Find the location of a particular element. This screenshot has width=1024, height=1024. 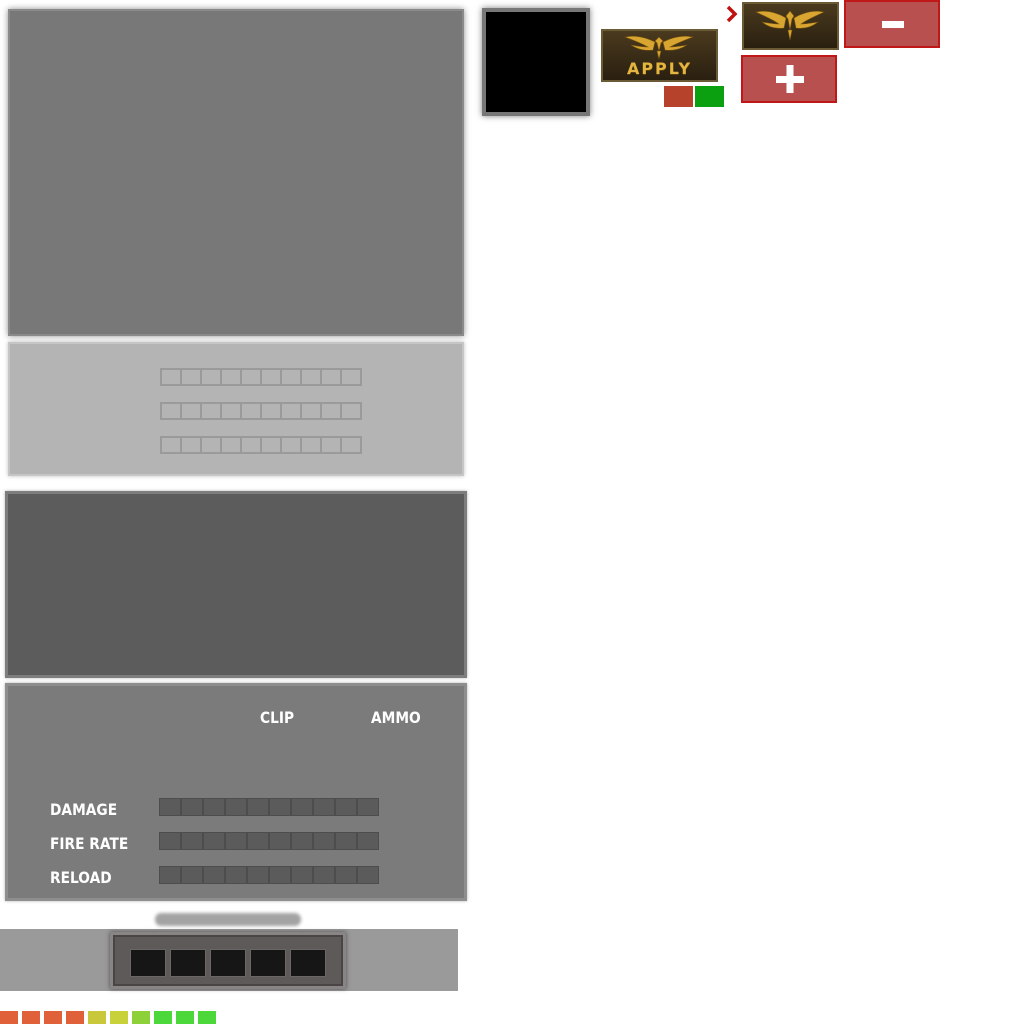

emblem-button is located at coordinates (790, 26).